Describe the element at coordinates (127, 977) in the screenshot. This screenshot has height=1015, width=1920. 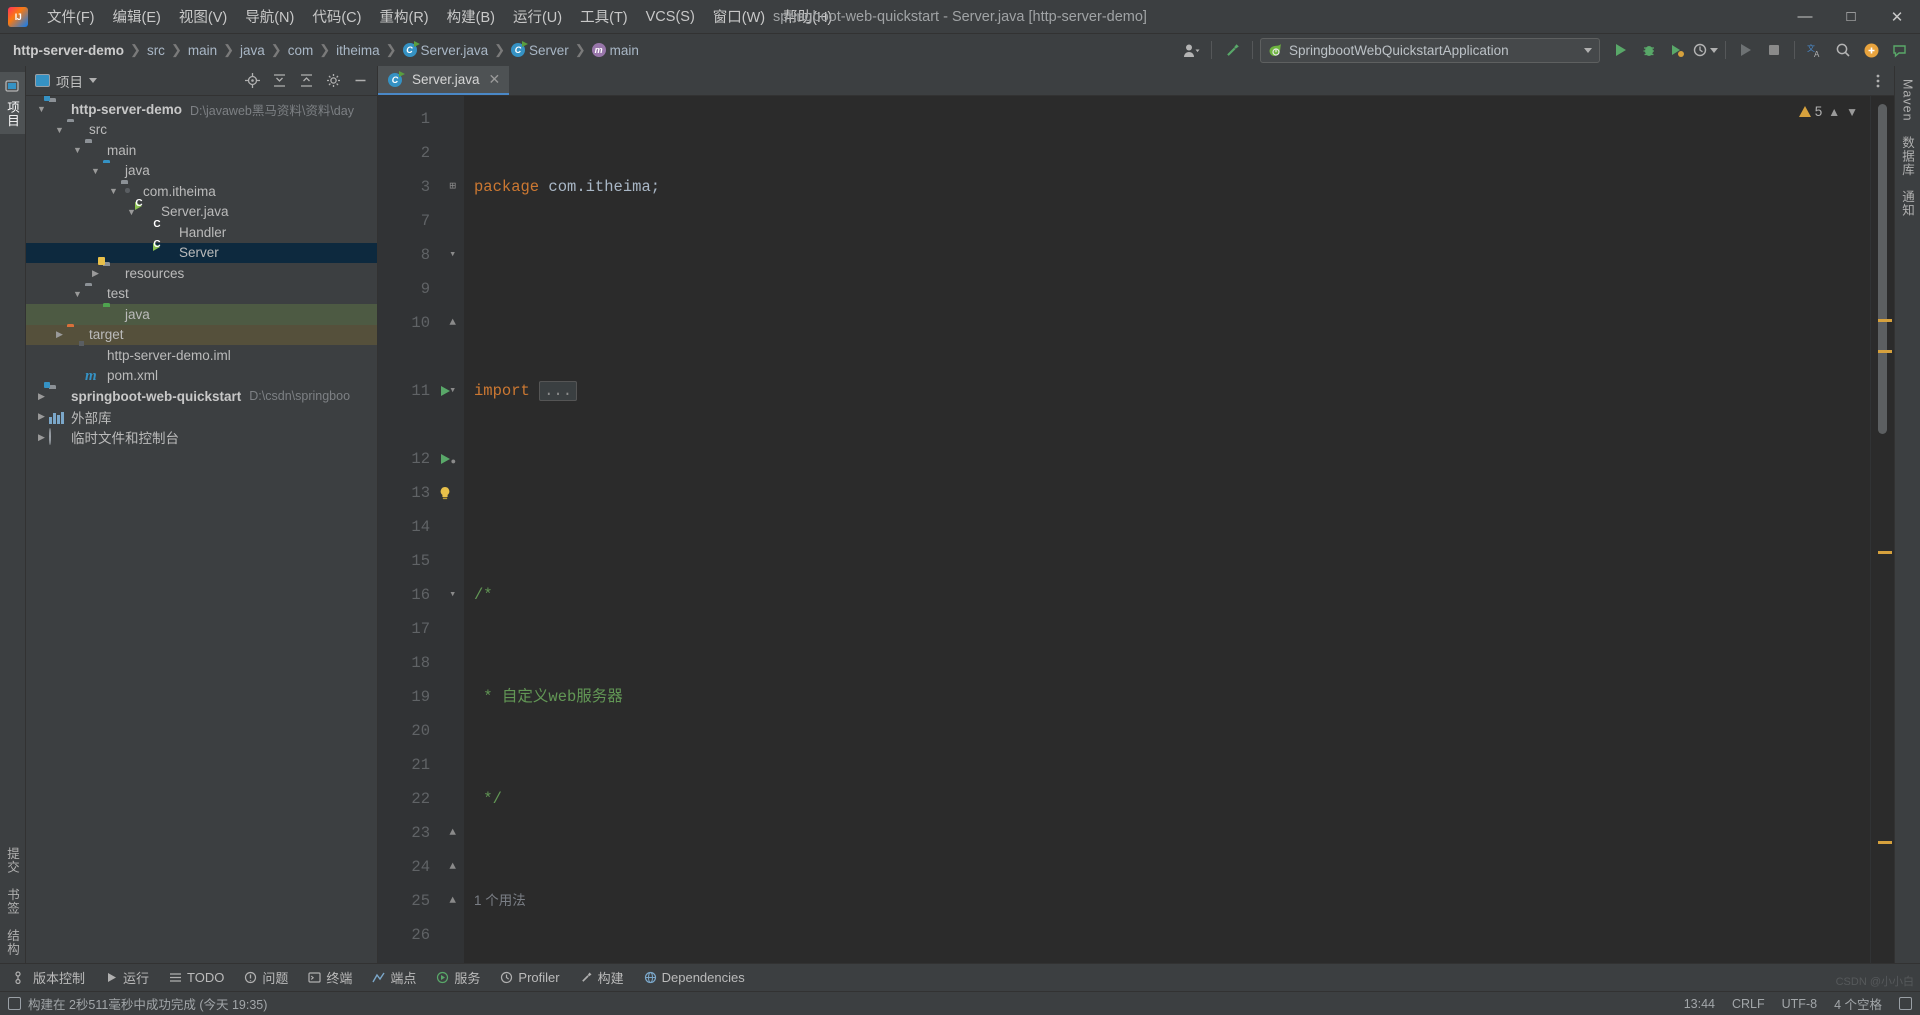
I see `bottom-item-run: 运行` at that location.